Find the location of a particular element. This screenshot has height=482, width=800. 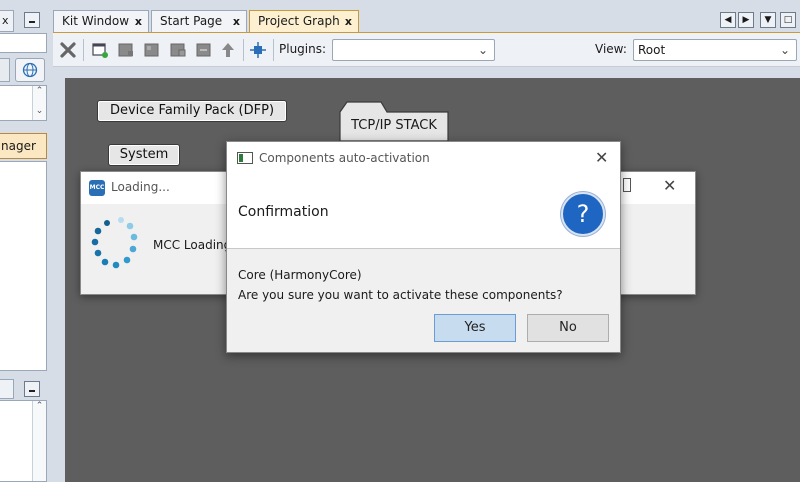

component-name: Core (HarmonyCore) is located at coordinates (300, 275).